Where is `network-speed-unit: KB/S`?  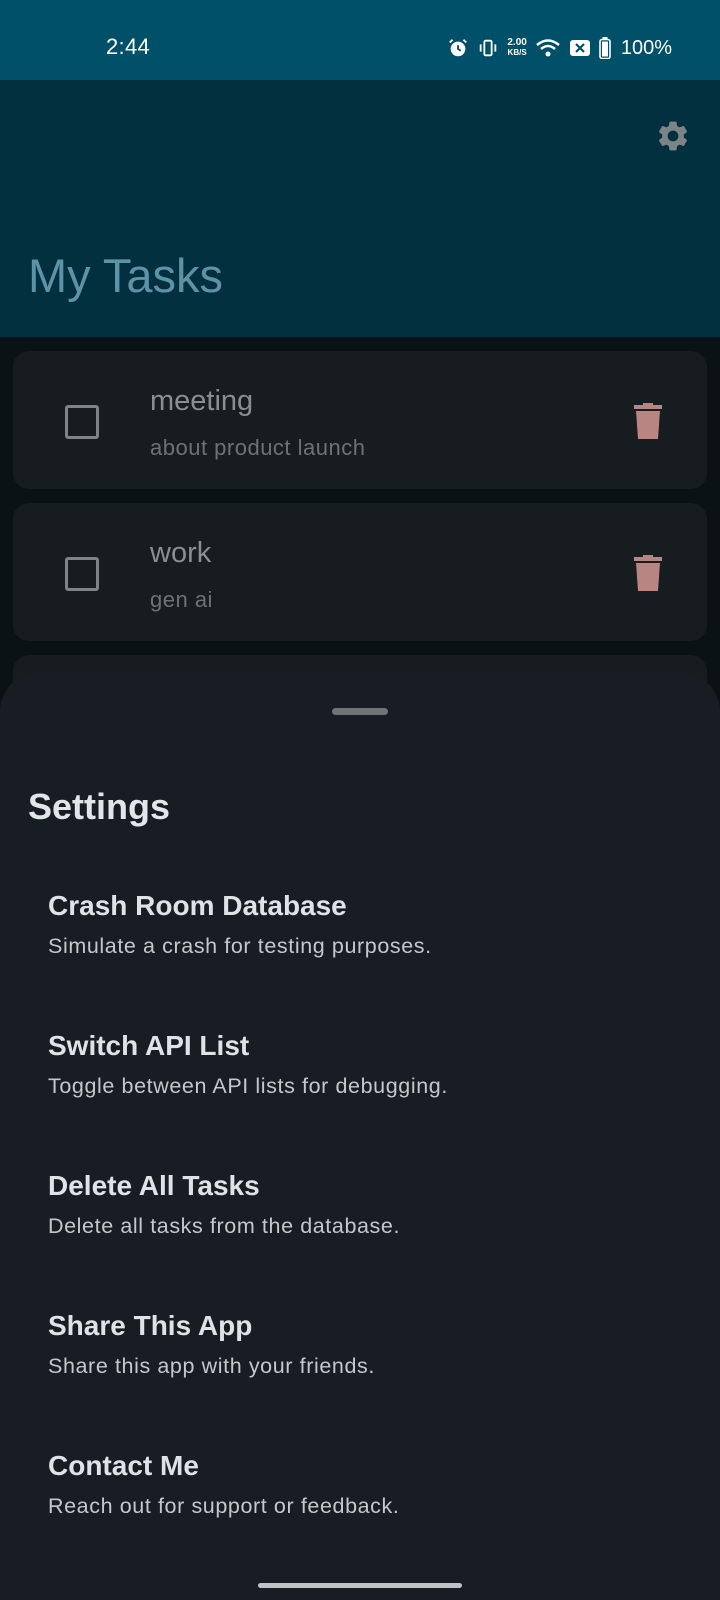 network-speed-unit: KB/S is located at coordinates (517, 52).